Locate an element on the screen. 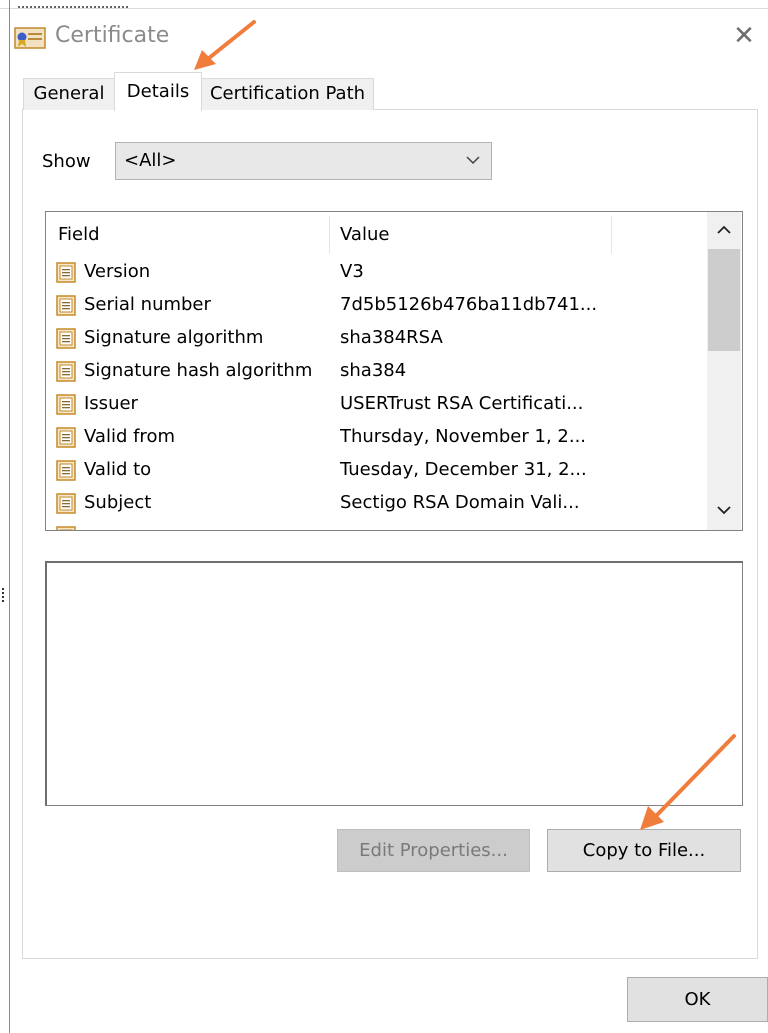 This screenshot has height=1033, width=768. tab-general: General is located at coordinates (69, 94).